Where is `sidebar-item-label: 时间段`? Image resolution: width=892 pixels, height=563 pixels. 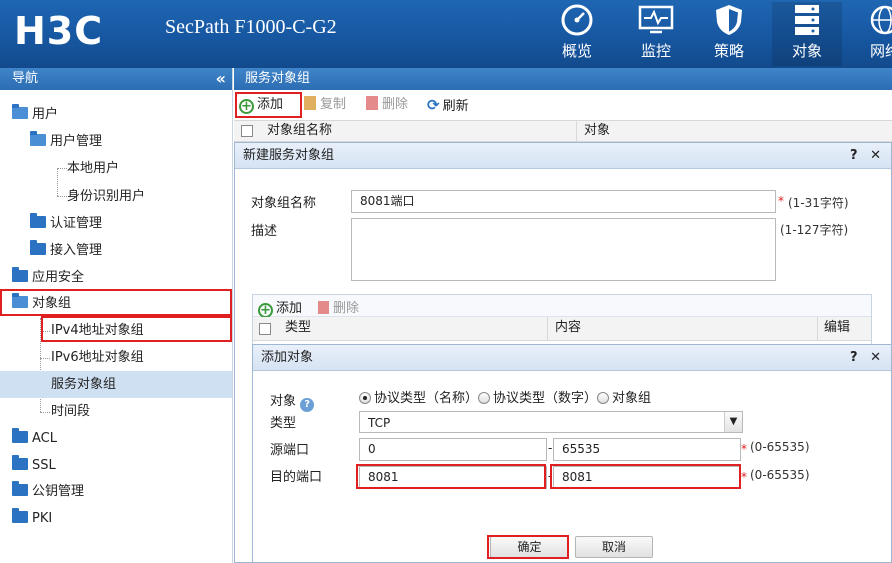 sidebar-item-label: 时间段 is located at coordinates (71, 411).